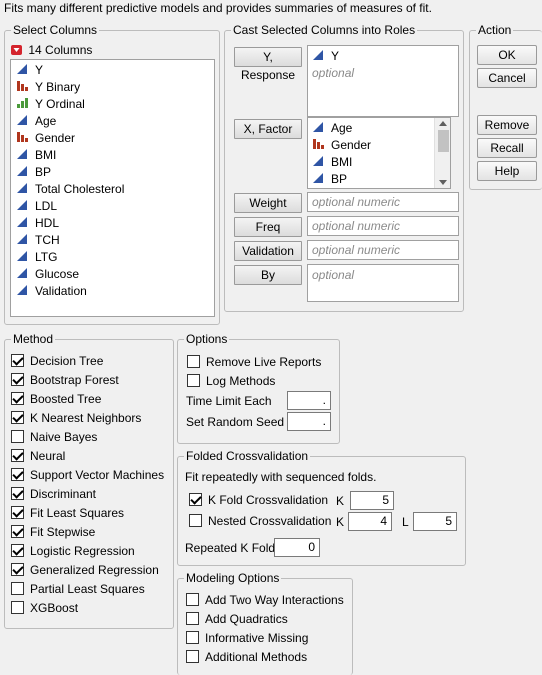 This screenshot has width=542, height=675. I want to click on column-item-x-role-gender: Gender, so click(372, 145).